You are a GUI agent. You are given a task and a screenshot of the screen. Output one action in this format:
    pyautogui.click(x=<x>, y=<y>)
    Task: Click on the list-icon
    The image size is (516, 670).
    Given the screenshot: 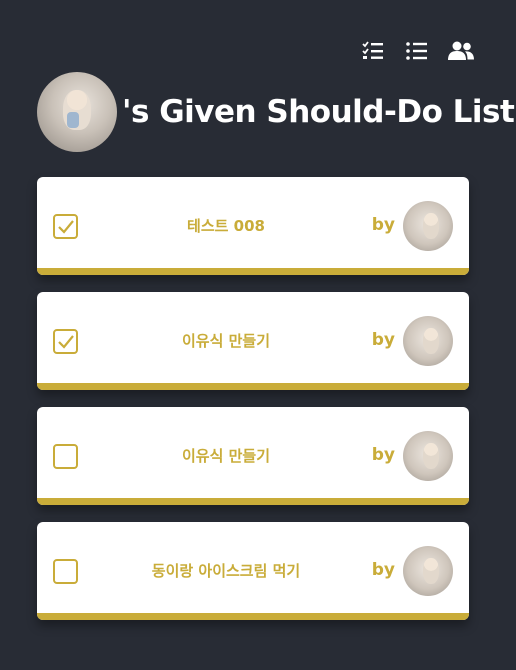 What is the action you would take?
    pyautogui.click(x=416, y=51)
    